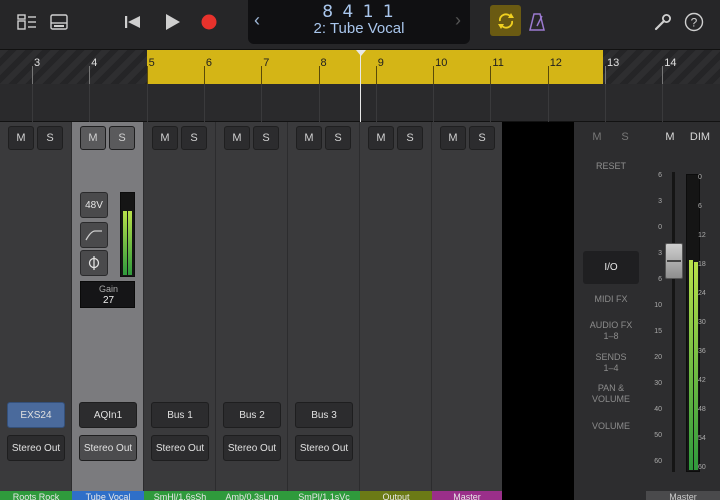  I want to click on tab-pan-volume: PAN & VOLUME, so click(611, 394).